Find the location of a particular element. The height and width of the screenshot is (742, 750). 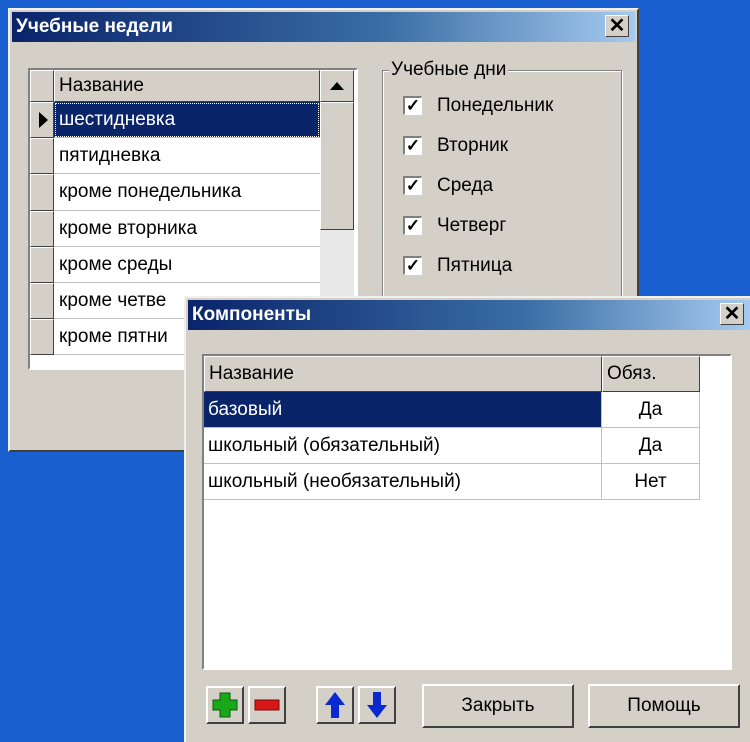

table-row: шестидневка is located at coordinates (187, 120).